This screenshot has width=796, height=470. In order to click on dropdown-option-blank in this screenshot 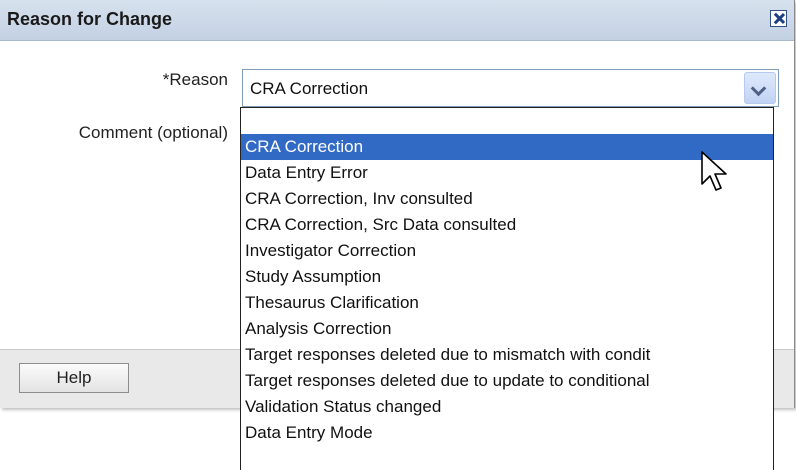, I will do `click(507, 121)`.